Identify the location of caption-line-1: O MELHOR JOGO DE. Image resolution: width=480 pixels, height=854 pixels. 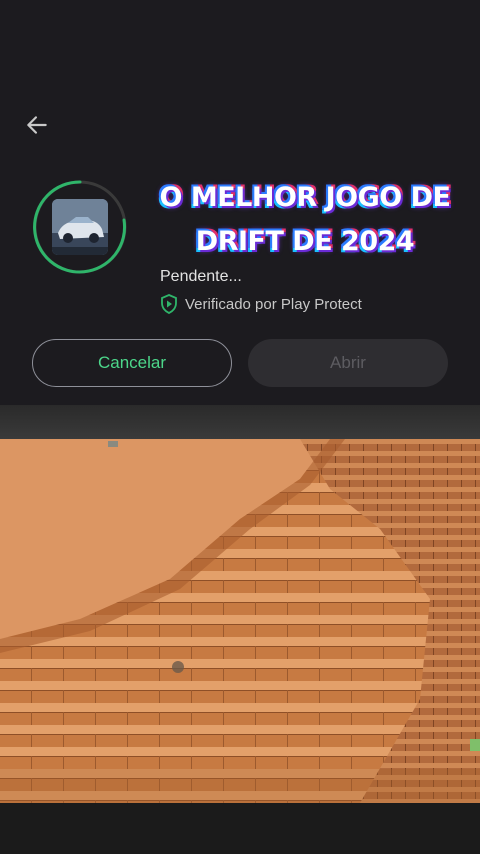
(305, 197).